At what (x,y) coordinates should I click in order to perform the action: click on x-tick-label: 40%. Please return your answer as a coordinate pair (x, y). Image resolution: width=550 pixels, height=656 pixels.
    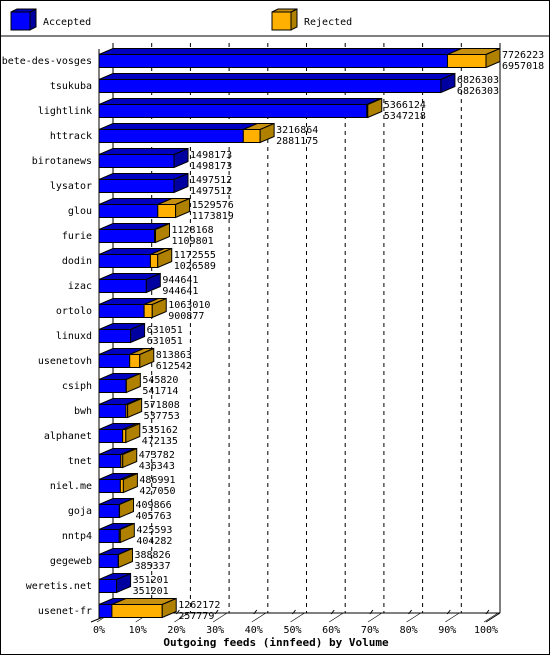
    Looking at the image, I should click on (254, 630).